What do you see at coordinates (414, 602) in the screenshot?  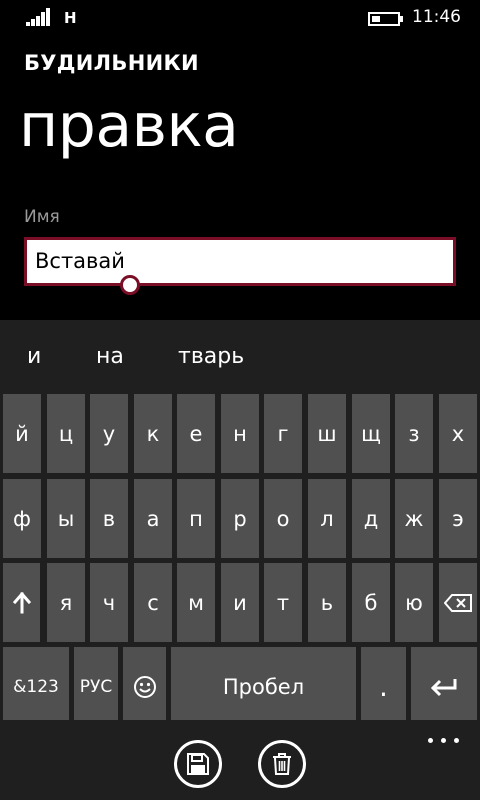 I see `key-ю: ю` at bounding box center [414, 602].